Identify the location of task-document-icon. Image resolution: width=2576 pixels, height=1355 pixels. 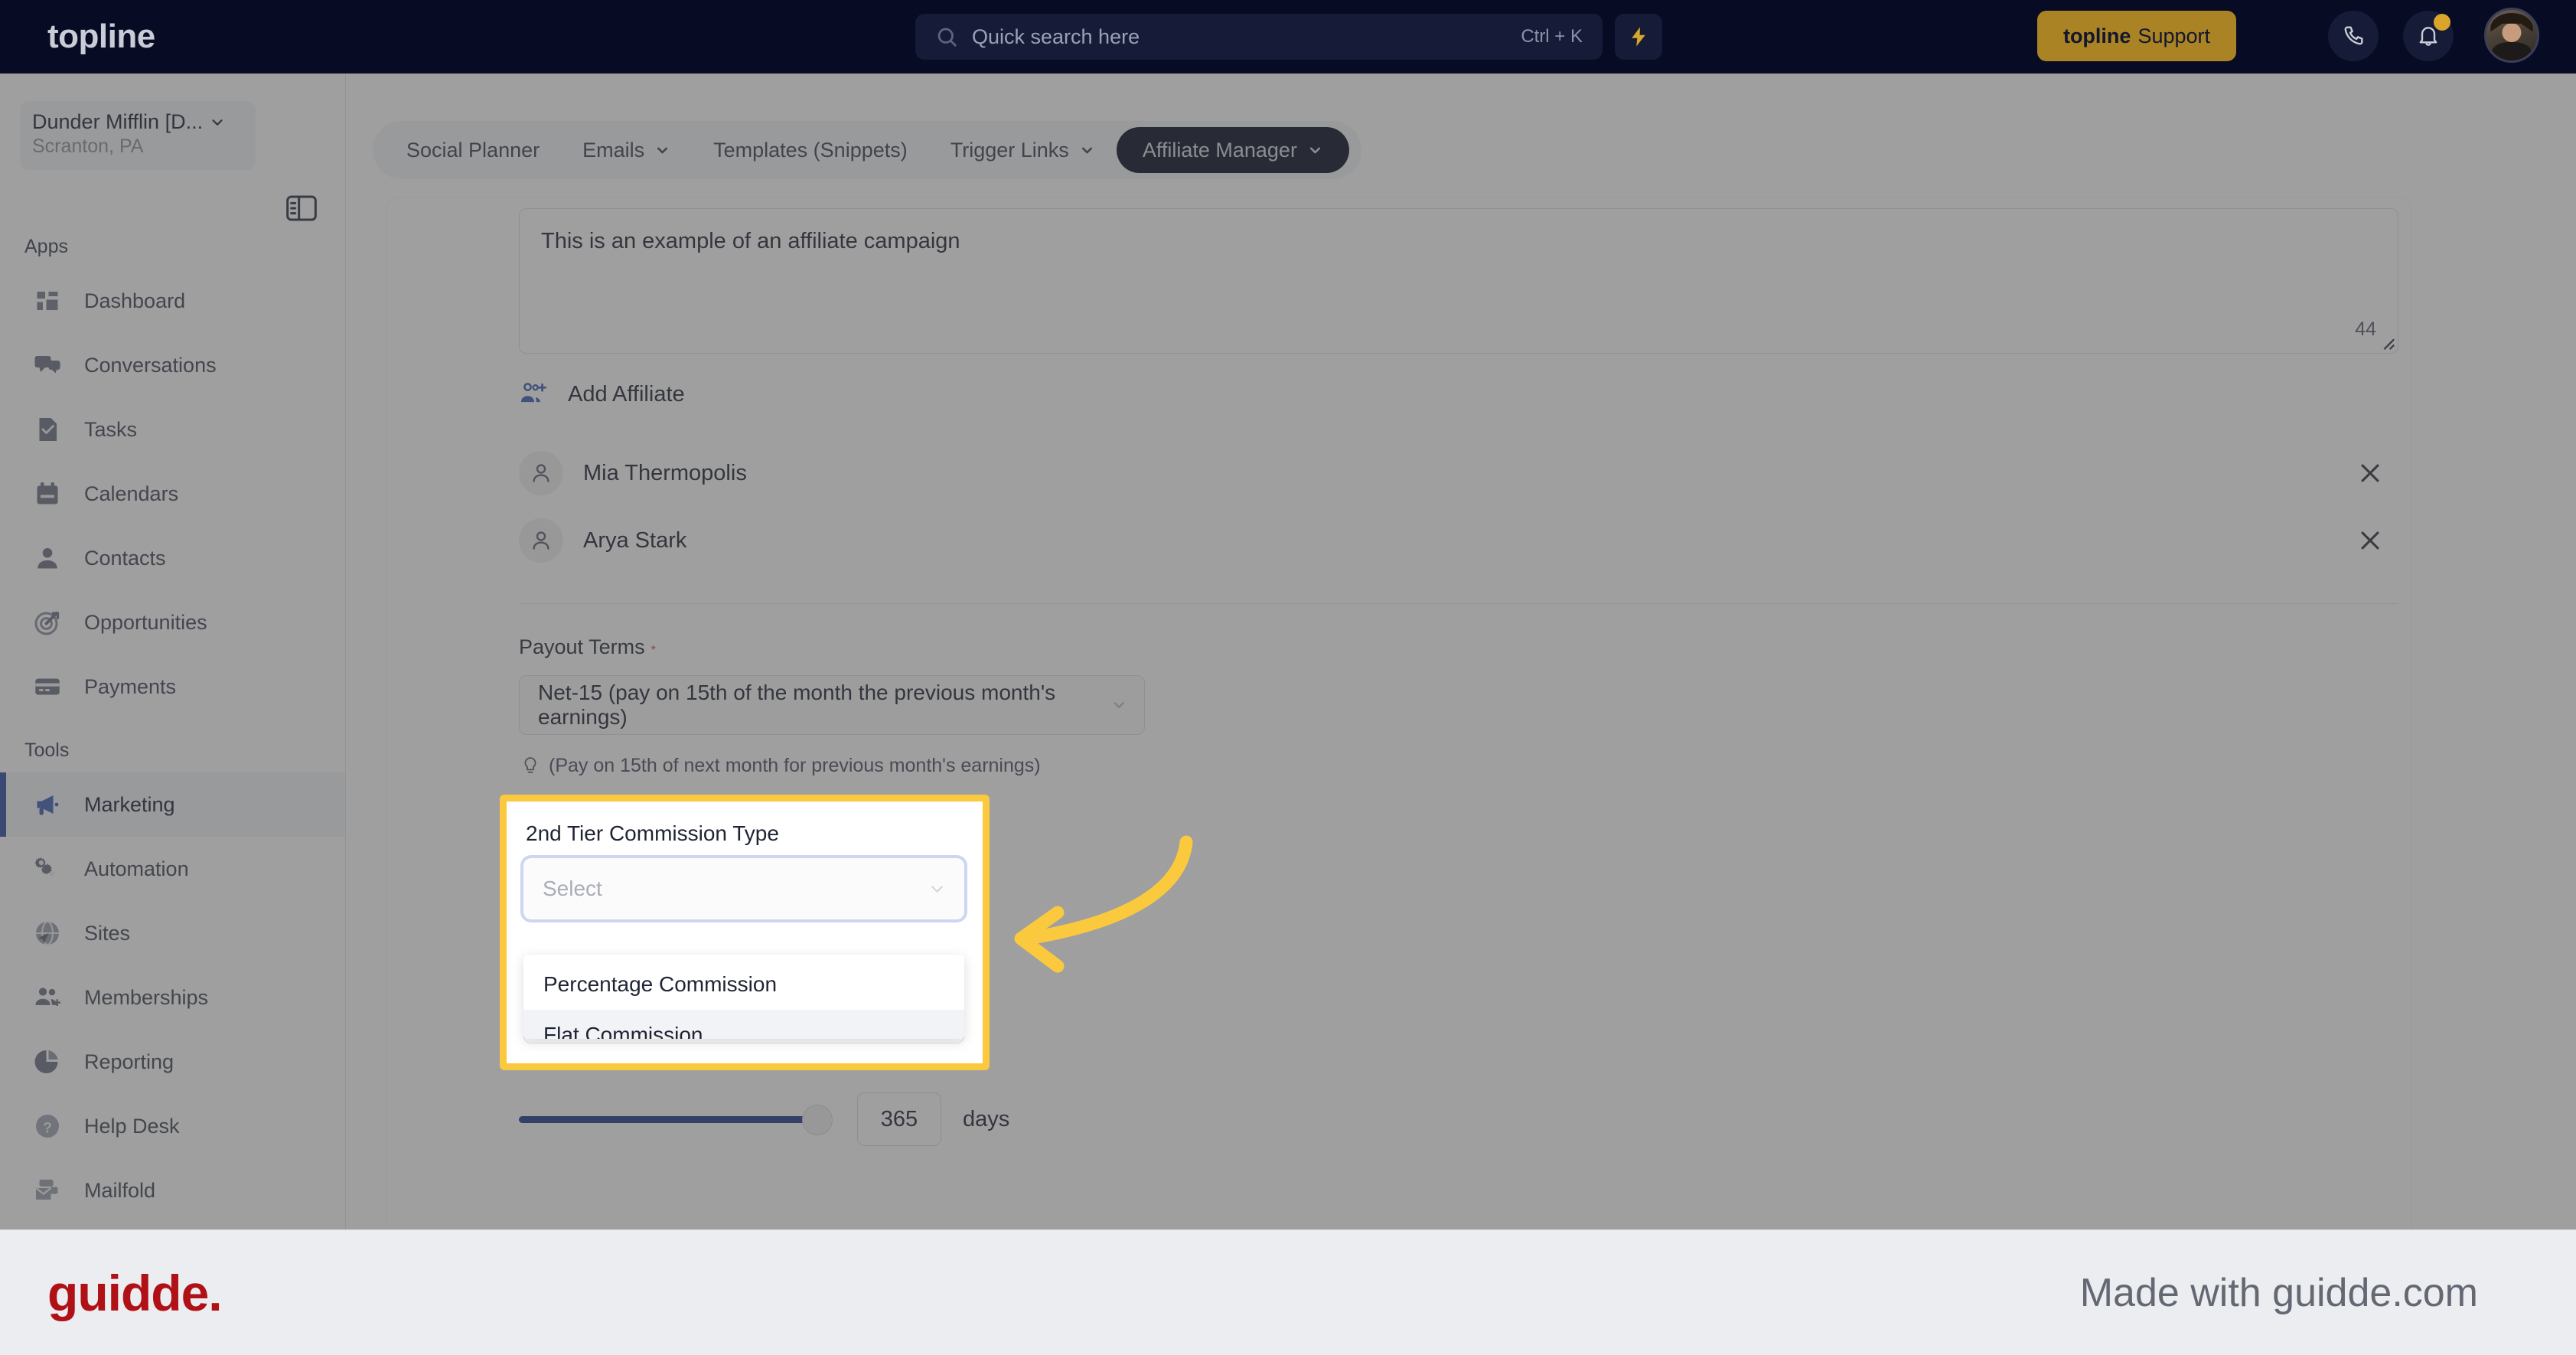
(48, 430).